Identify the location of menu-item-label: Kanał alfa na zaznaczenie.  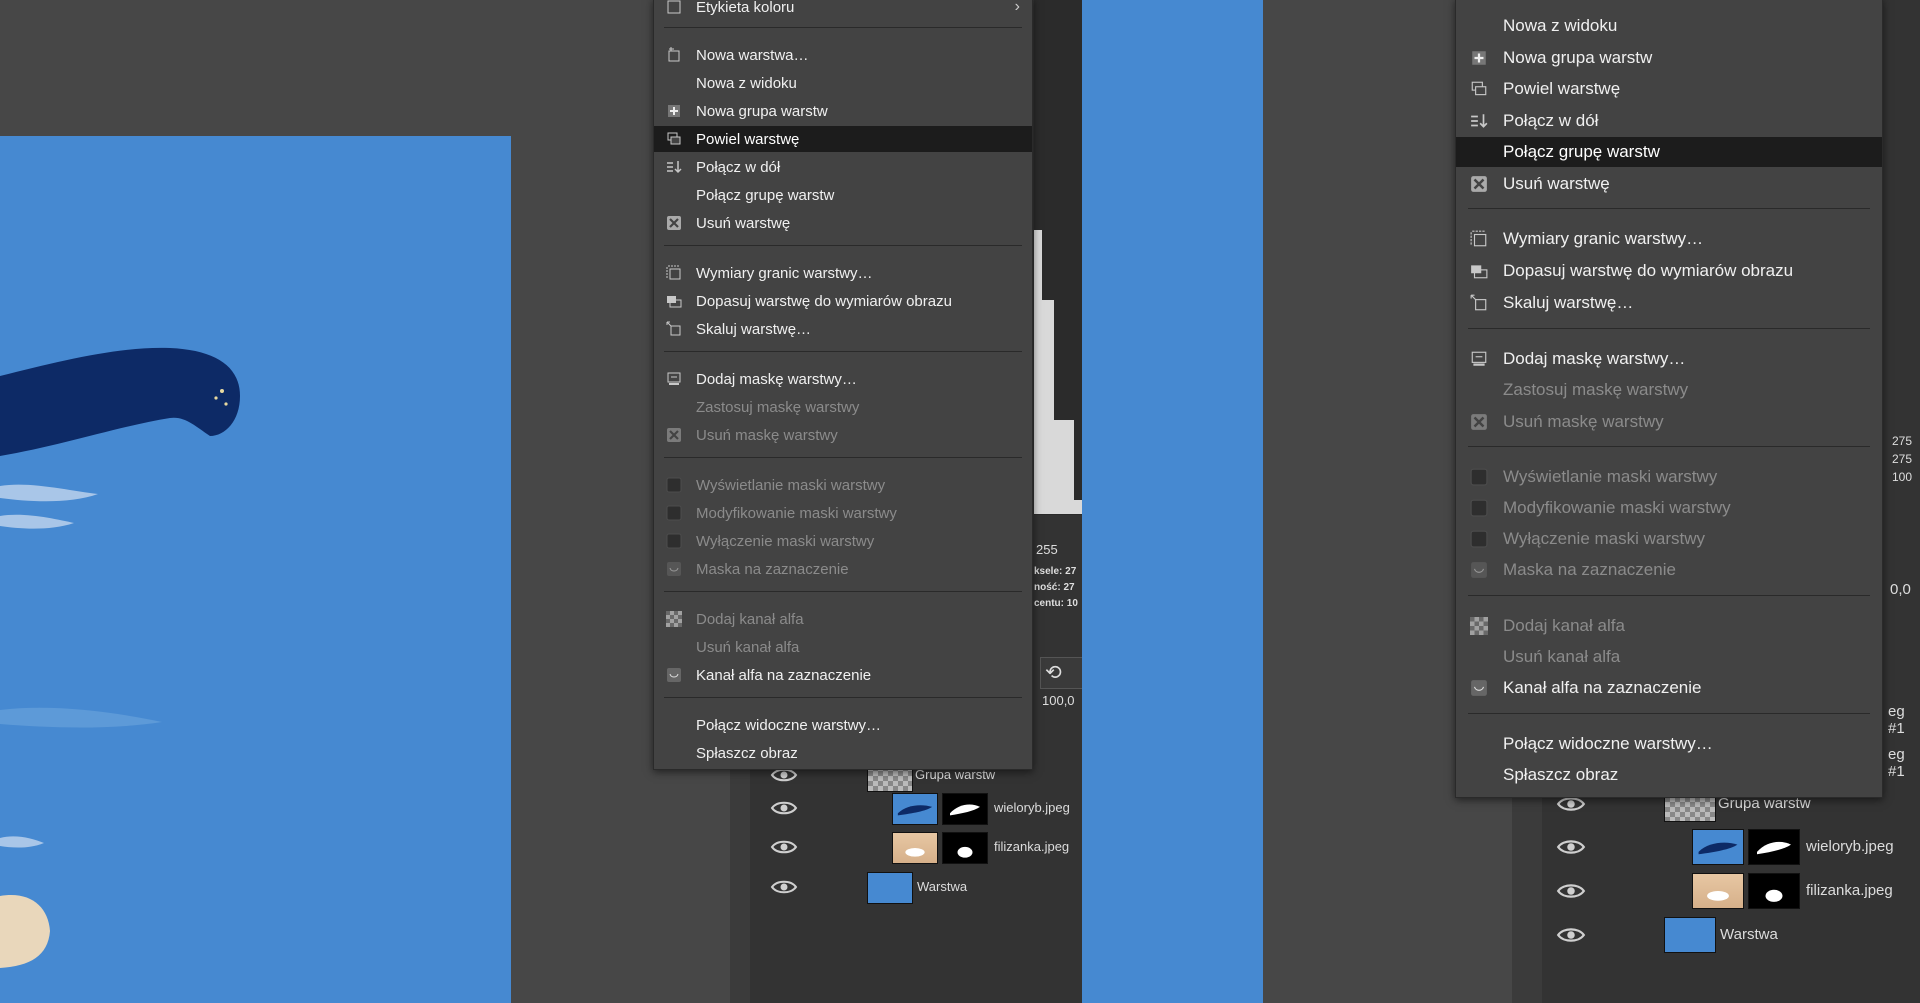
(1602, 687).